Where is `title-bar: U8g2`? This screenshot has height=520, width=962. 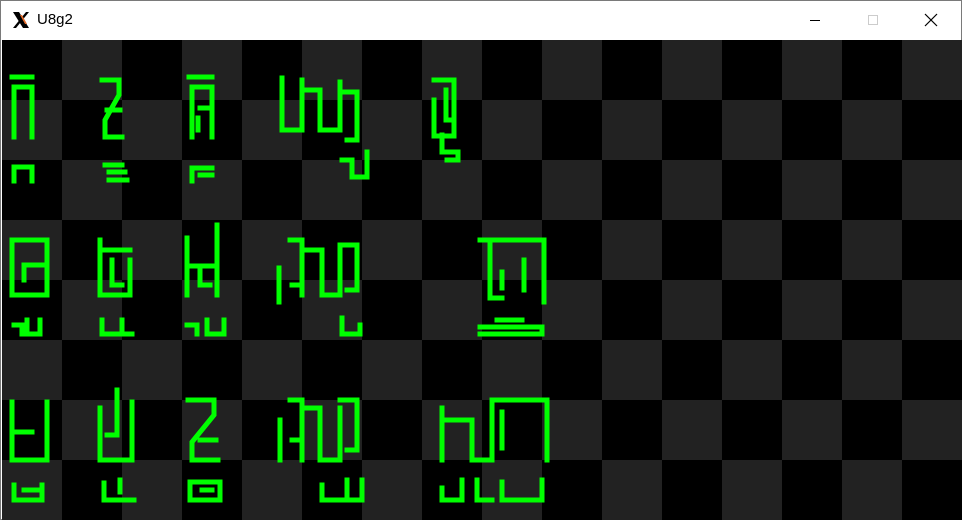
title-bar: U8g2 is located at coordinates (481, 20).